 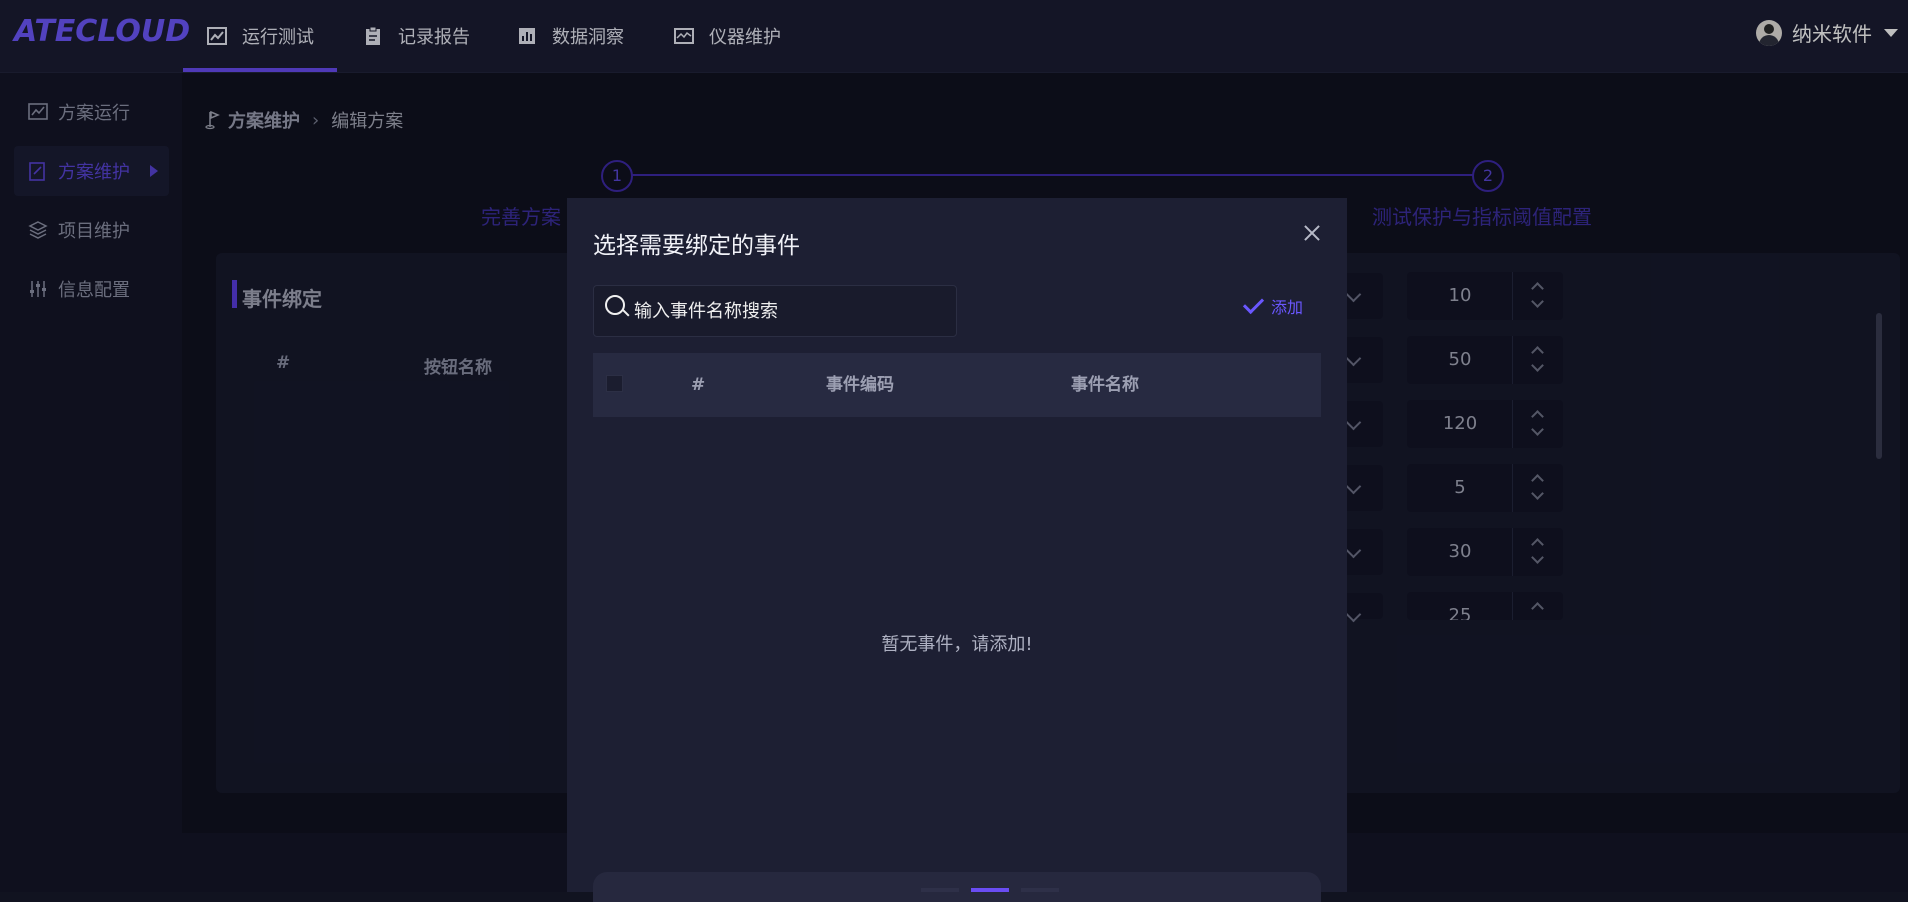 What do you see at coordinates (1253, 303) in the screenshot?
I see `check-icon` at bounding box center [1253, 303].